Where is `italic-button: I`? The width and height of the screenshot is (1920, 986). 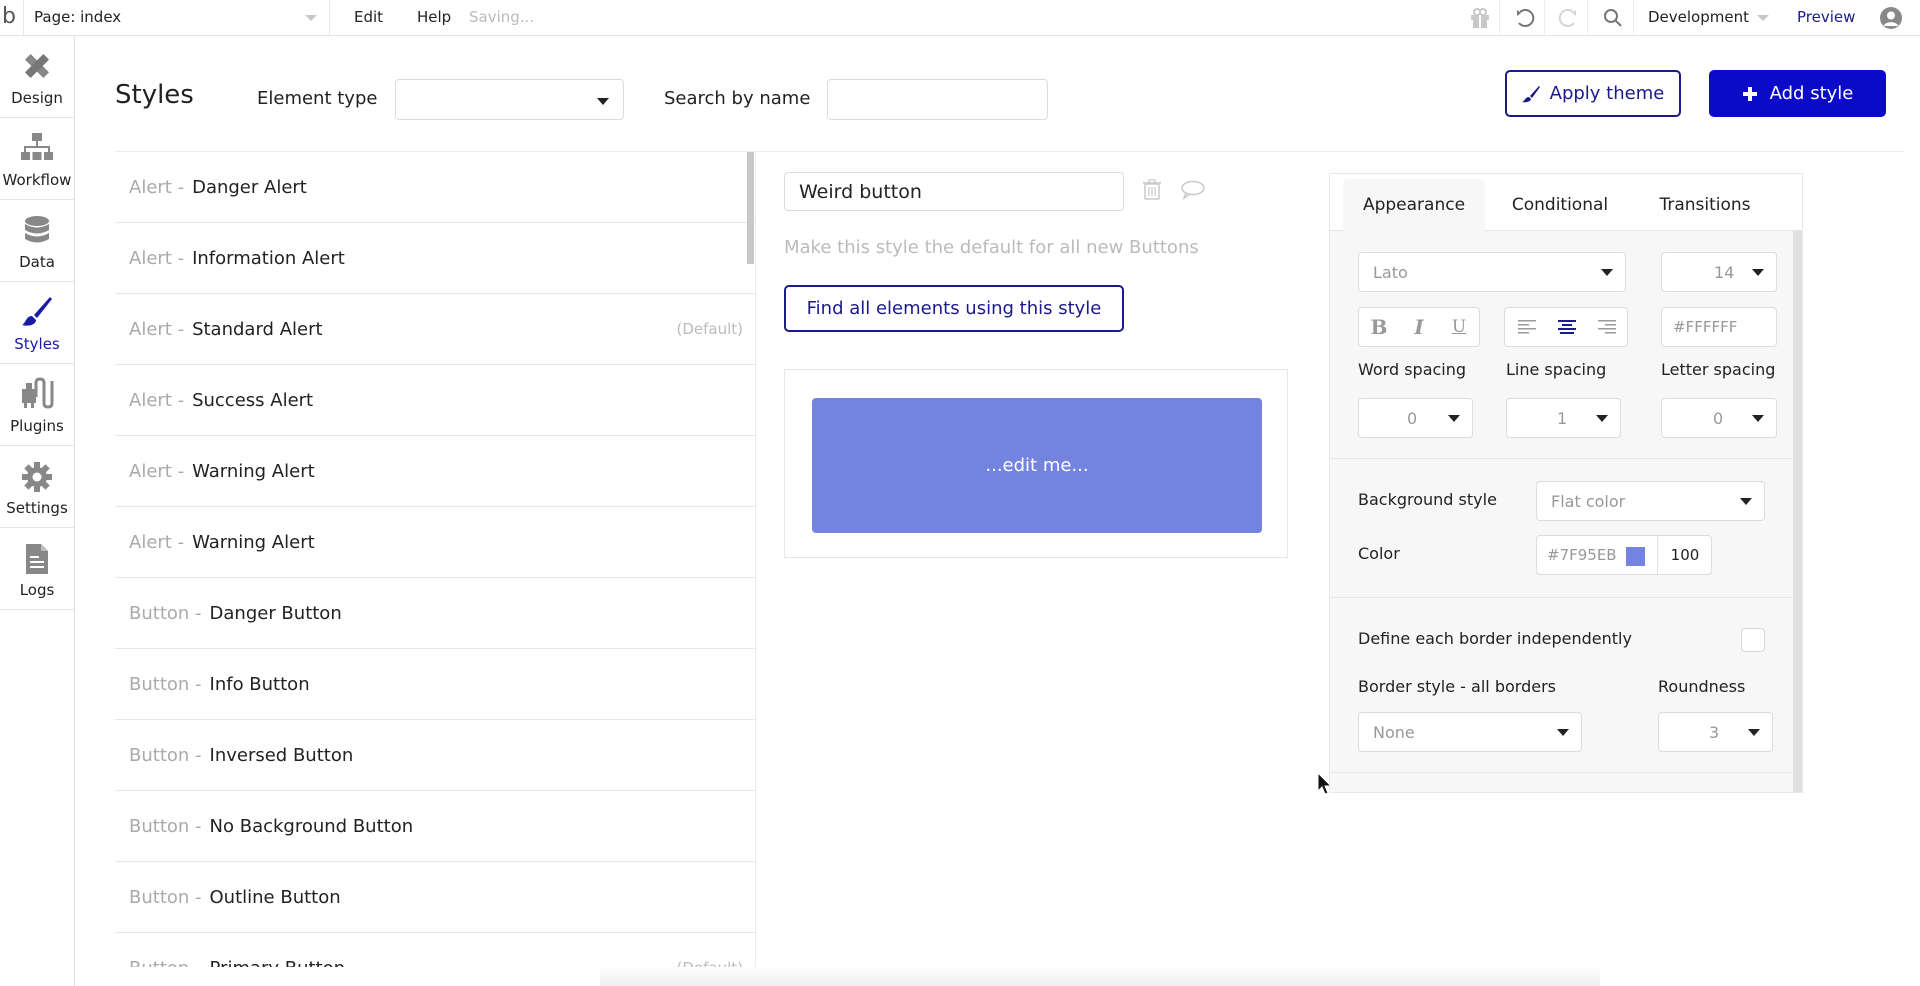 italic-button: I is located at coordinates (1419, 327).